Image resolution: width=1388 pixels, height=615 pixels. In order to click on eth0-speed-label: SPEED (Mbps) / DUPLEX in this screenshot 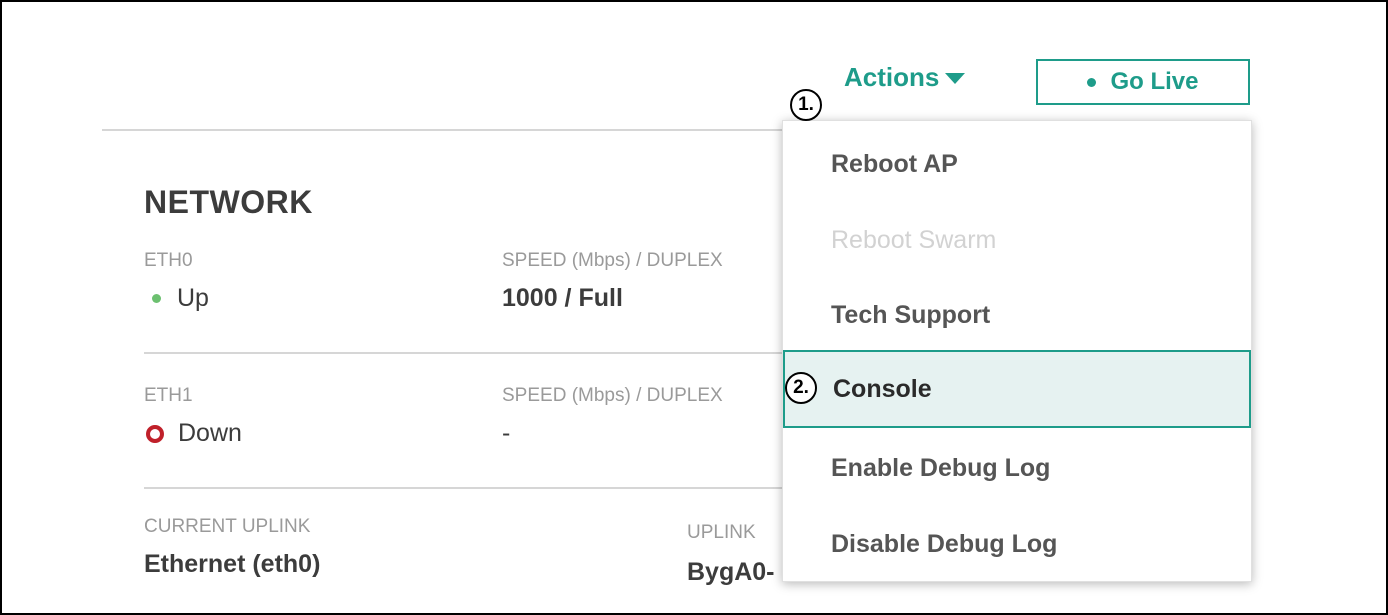, I will do `click(612, 260)`.